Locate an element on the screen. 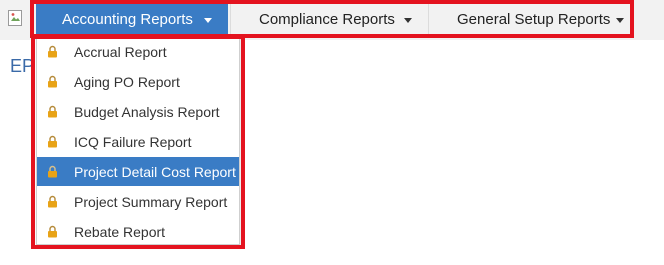 This screenshot has height=265, width=664. menu-item-rebate-report: Rebate Report is located at coordinates (138, 231).